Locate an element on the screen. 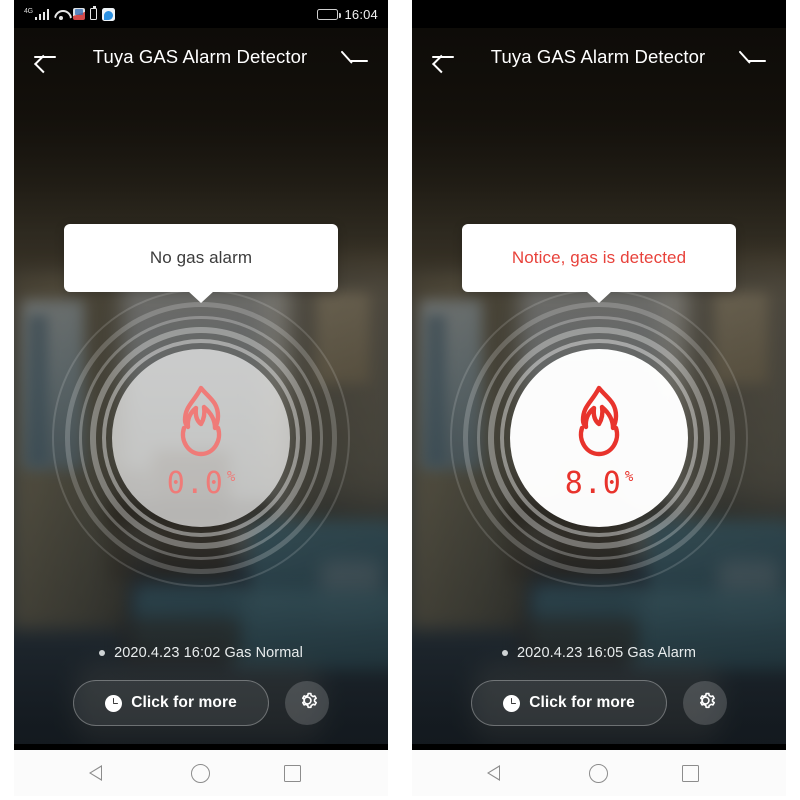  gauge-dial: 0.0 % is located at coordinates (201, 438).